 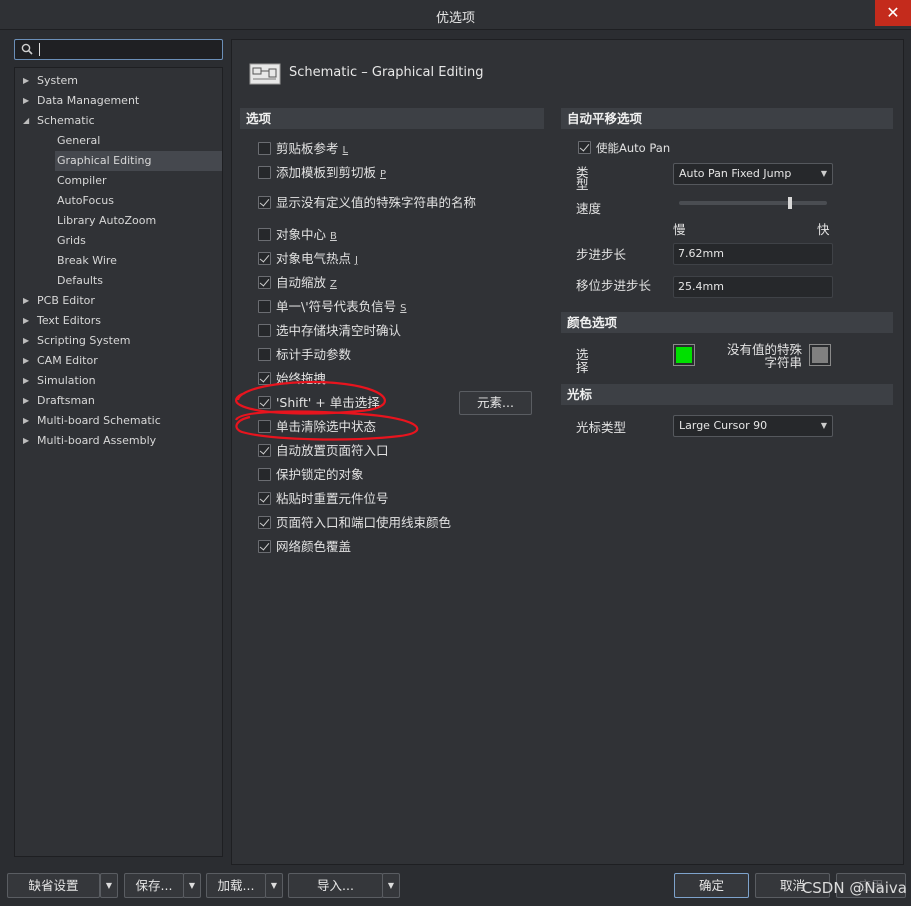 I want to click on option-label-text: 自动缩放, so click(x=301, y=282).